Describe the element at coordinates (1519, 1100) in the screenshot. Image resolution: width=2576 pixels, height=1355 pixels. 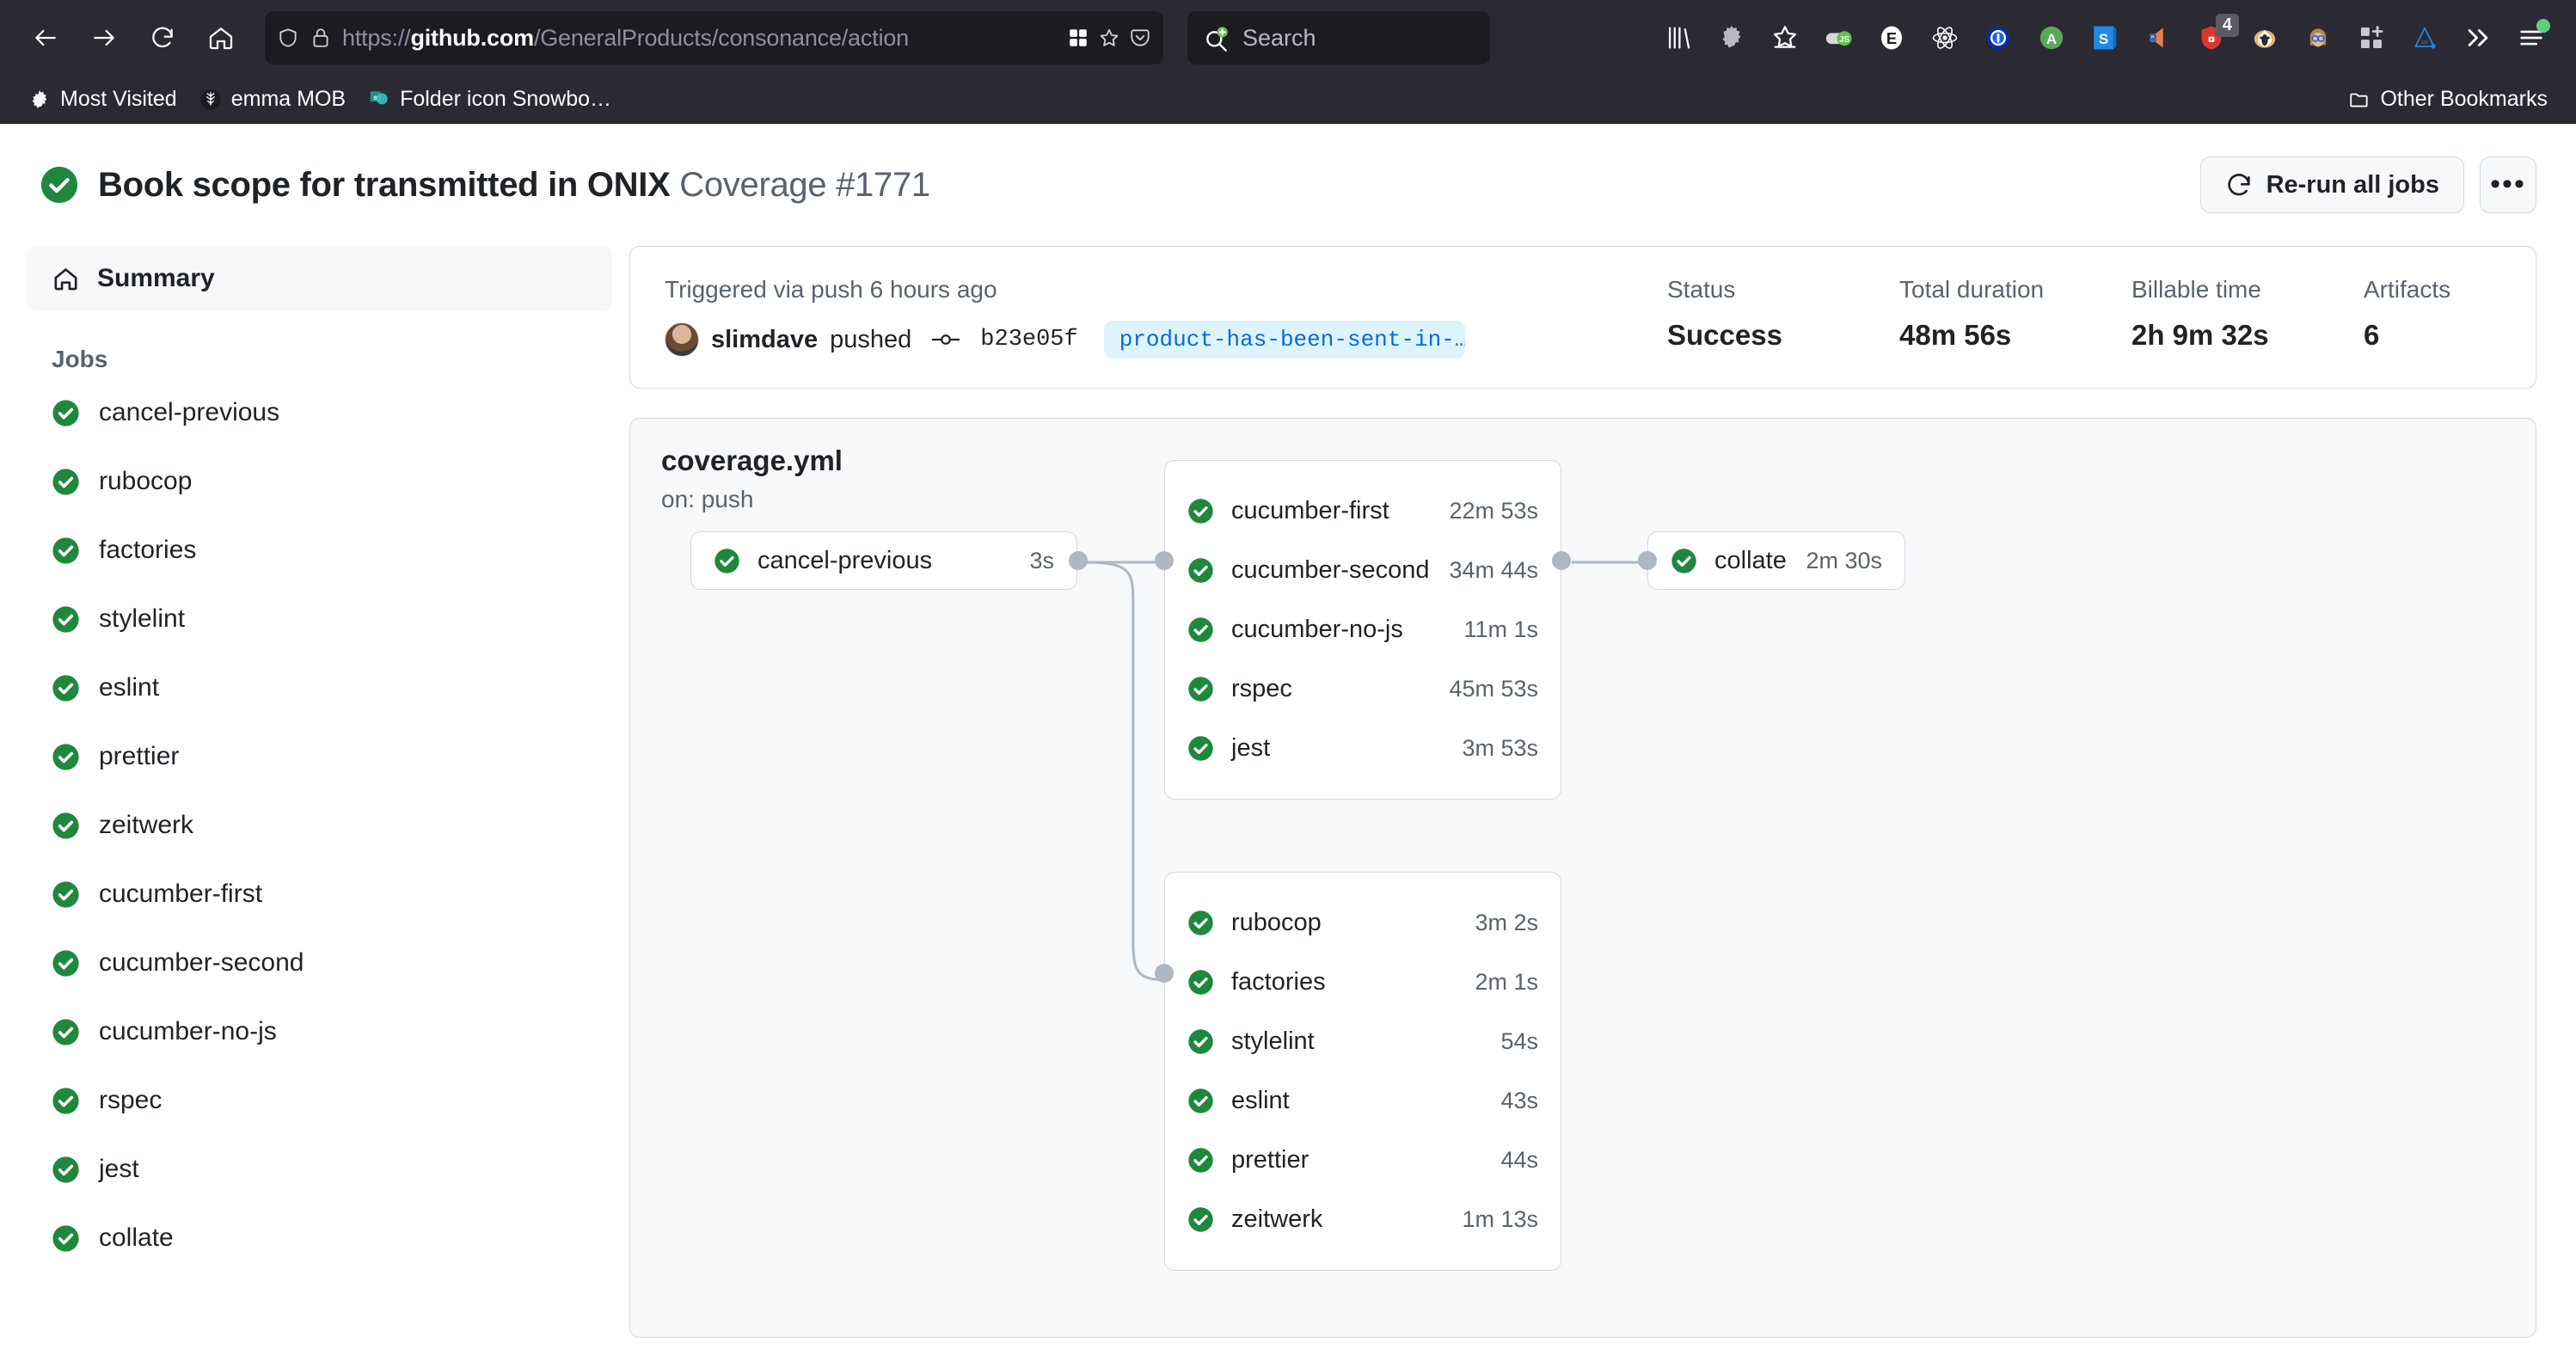
I see `node-duration: 43s` at that location.